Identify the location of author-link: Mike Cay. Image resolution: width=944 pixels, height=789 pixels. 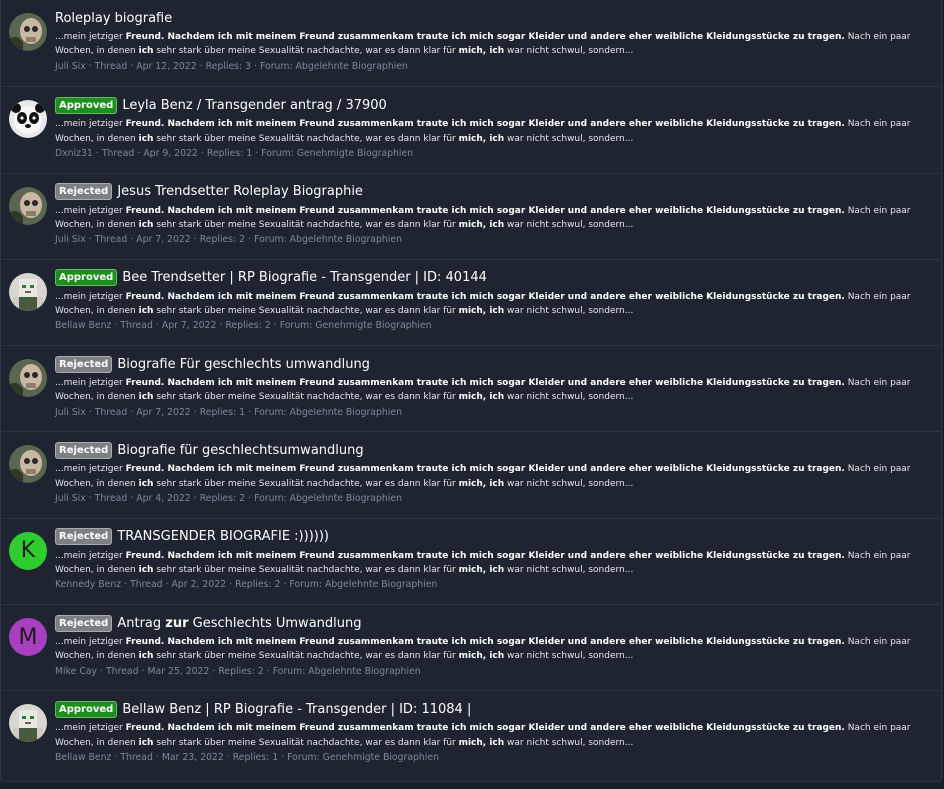
(76, 671).